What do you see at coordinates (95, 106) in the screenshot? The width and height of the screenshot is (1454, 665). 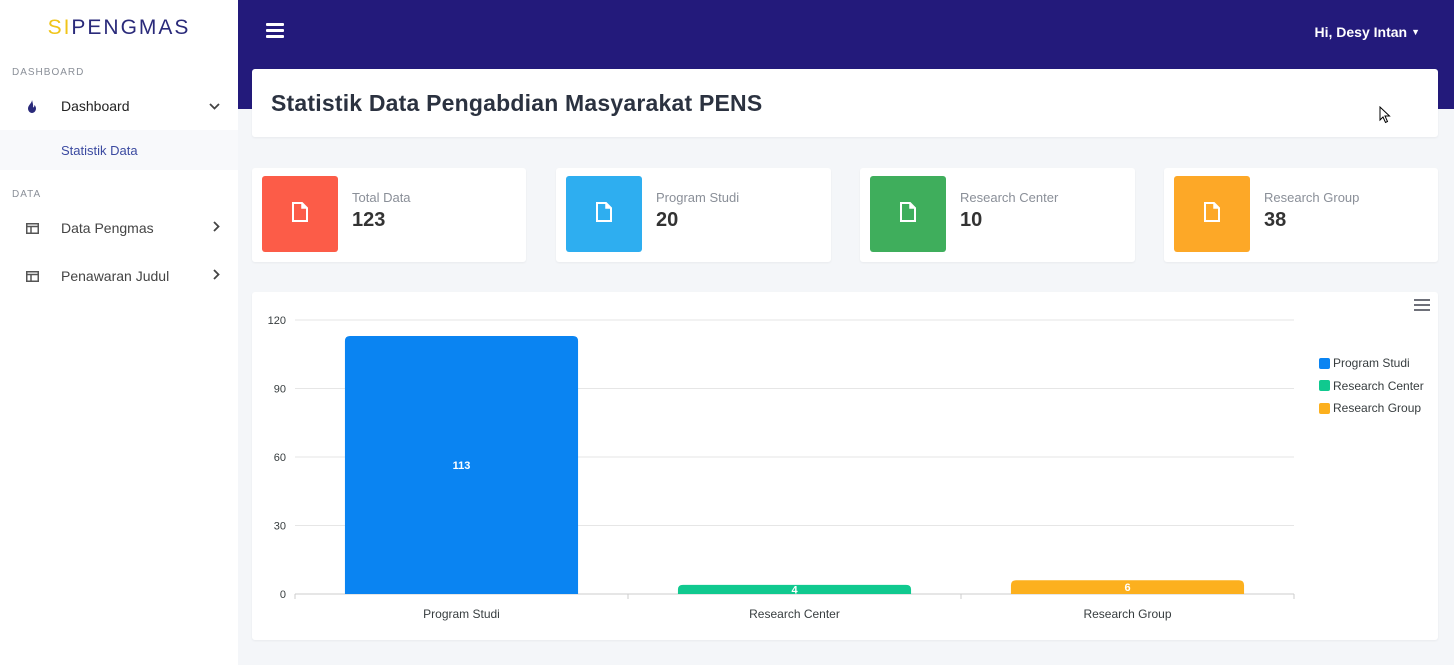 I see `sidebar-item-label: Dashboard` at bounding box center [95, 106].